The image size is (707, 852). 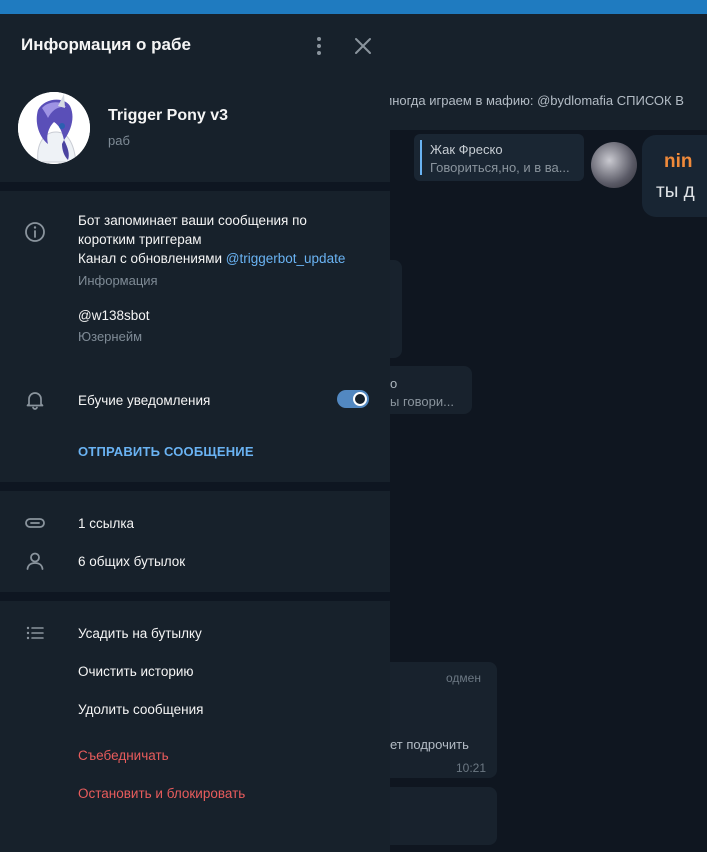 What do you see at coordinates (106, 523) in the screenshot?
I see `shared-links-item: 1 ссылка` at bounding box center [106, 523].